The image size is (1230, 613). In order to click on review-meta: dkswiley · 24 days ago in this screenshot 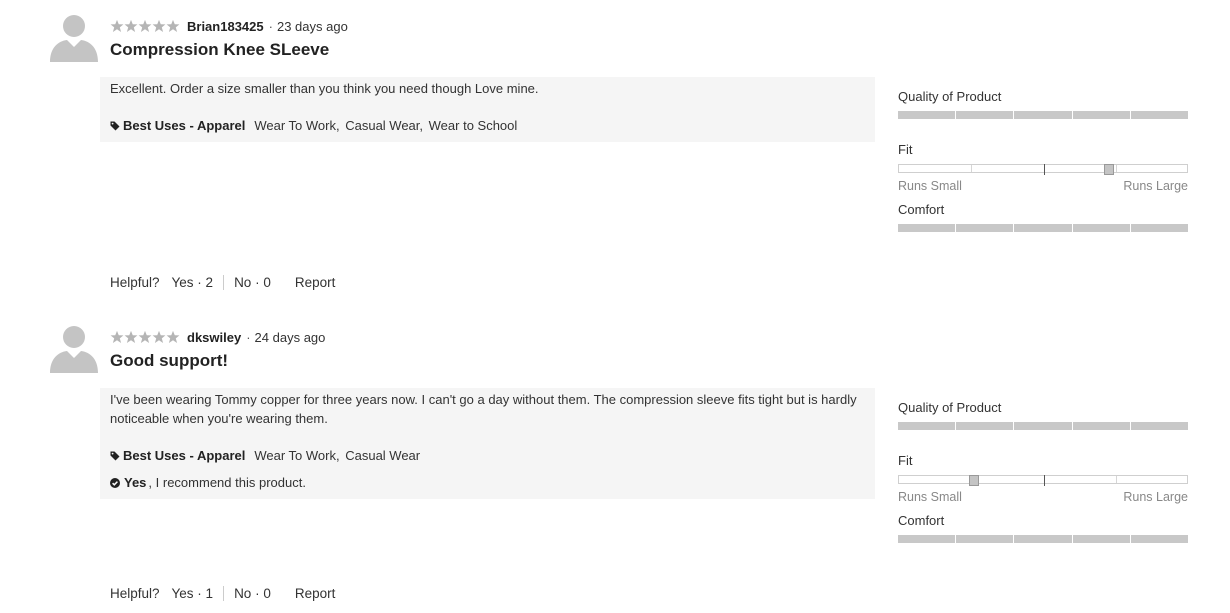, I will do `click(217, 337)`.